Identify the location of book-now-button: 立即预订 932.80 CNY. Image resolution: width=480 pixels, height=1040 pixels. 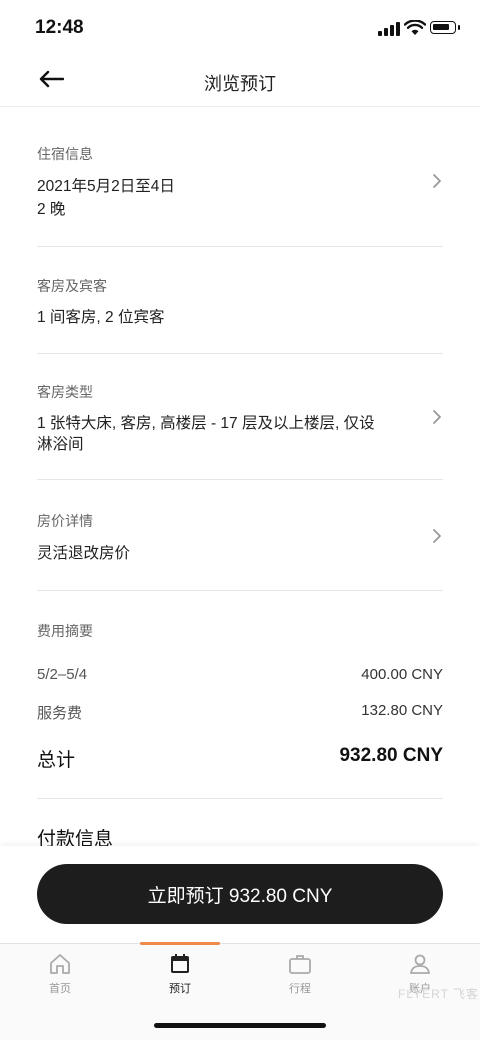
(240, 894).